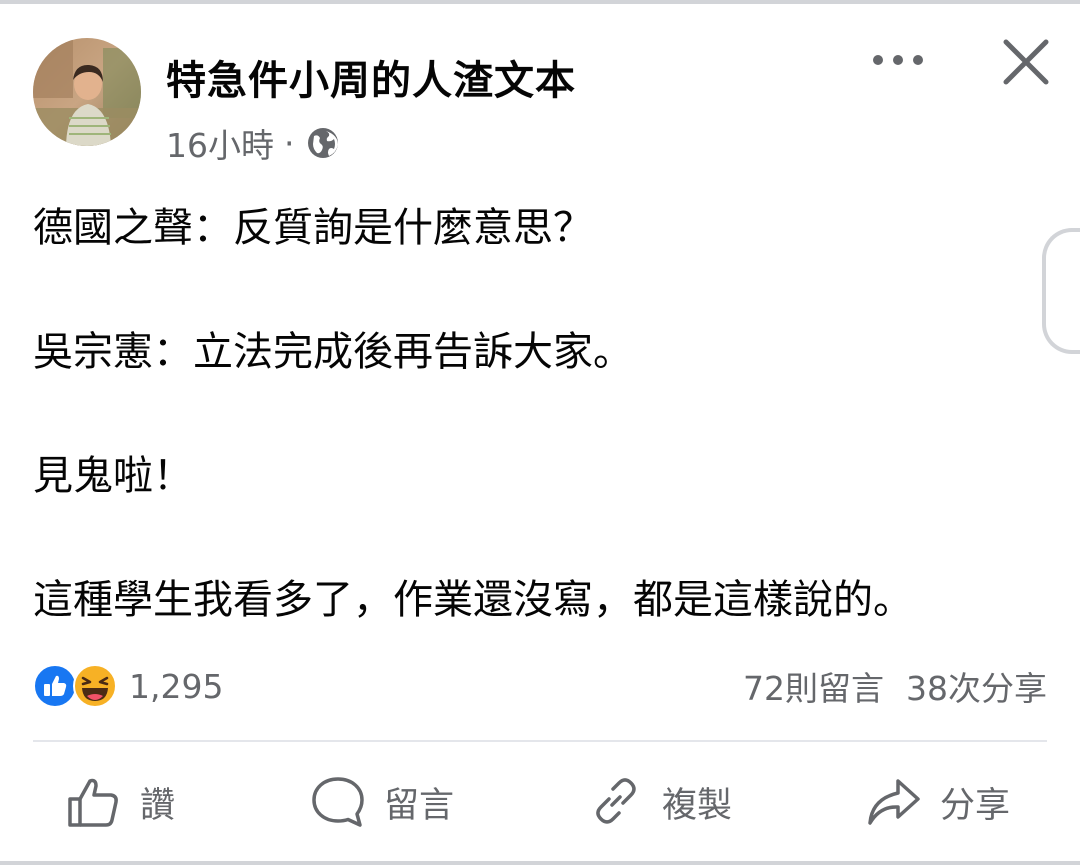  Describe the element at coordinates (338, 802) in the screenshot. I see `comment-bubble-icon` at that location.